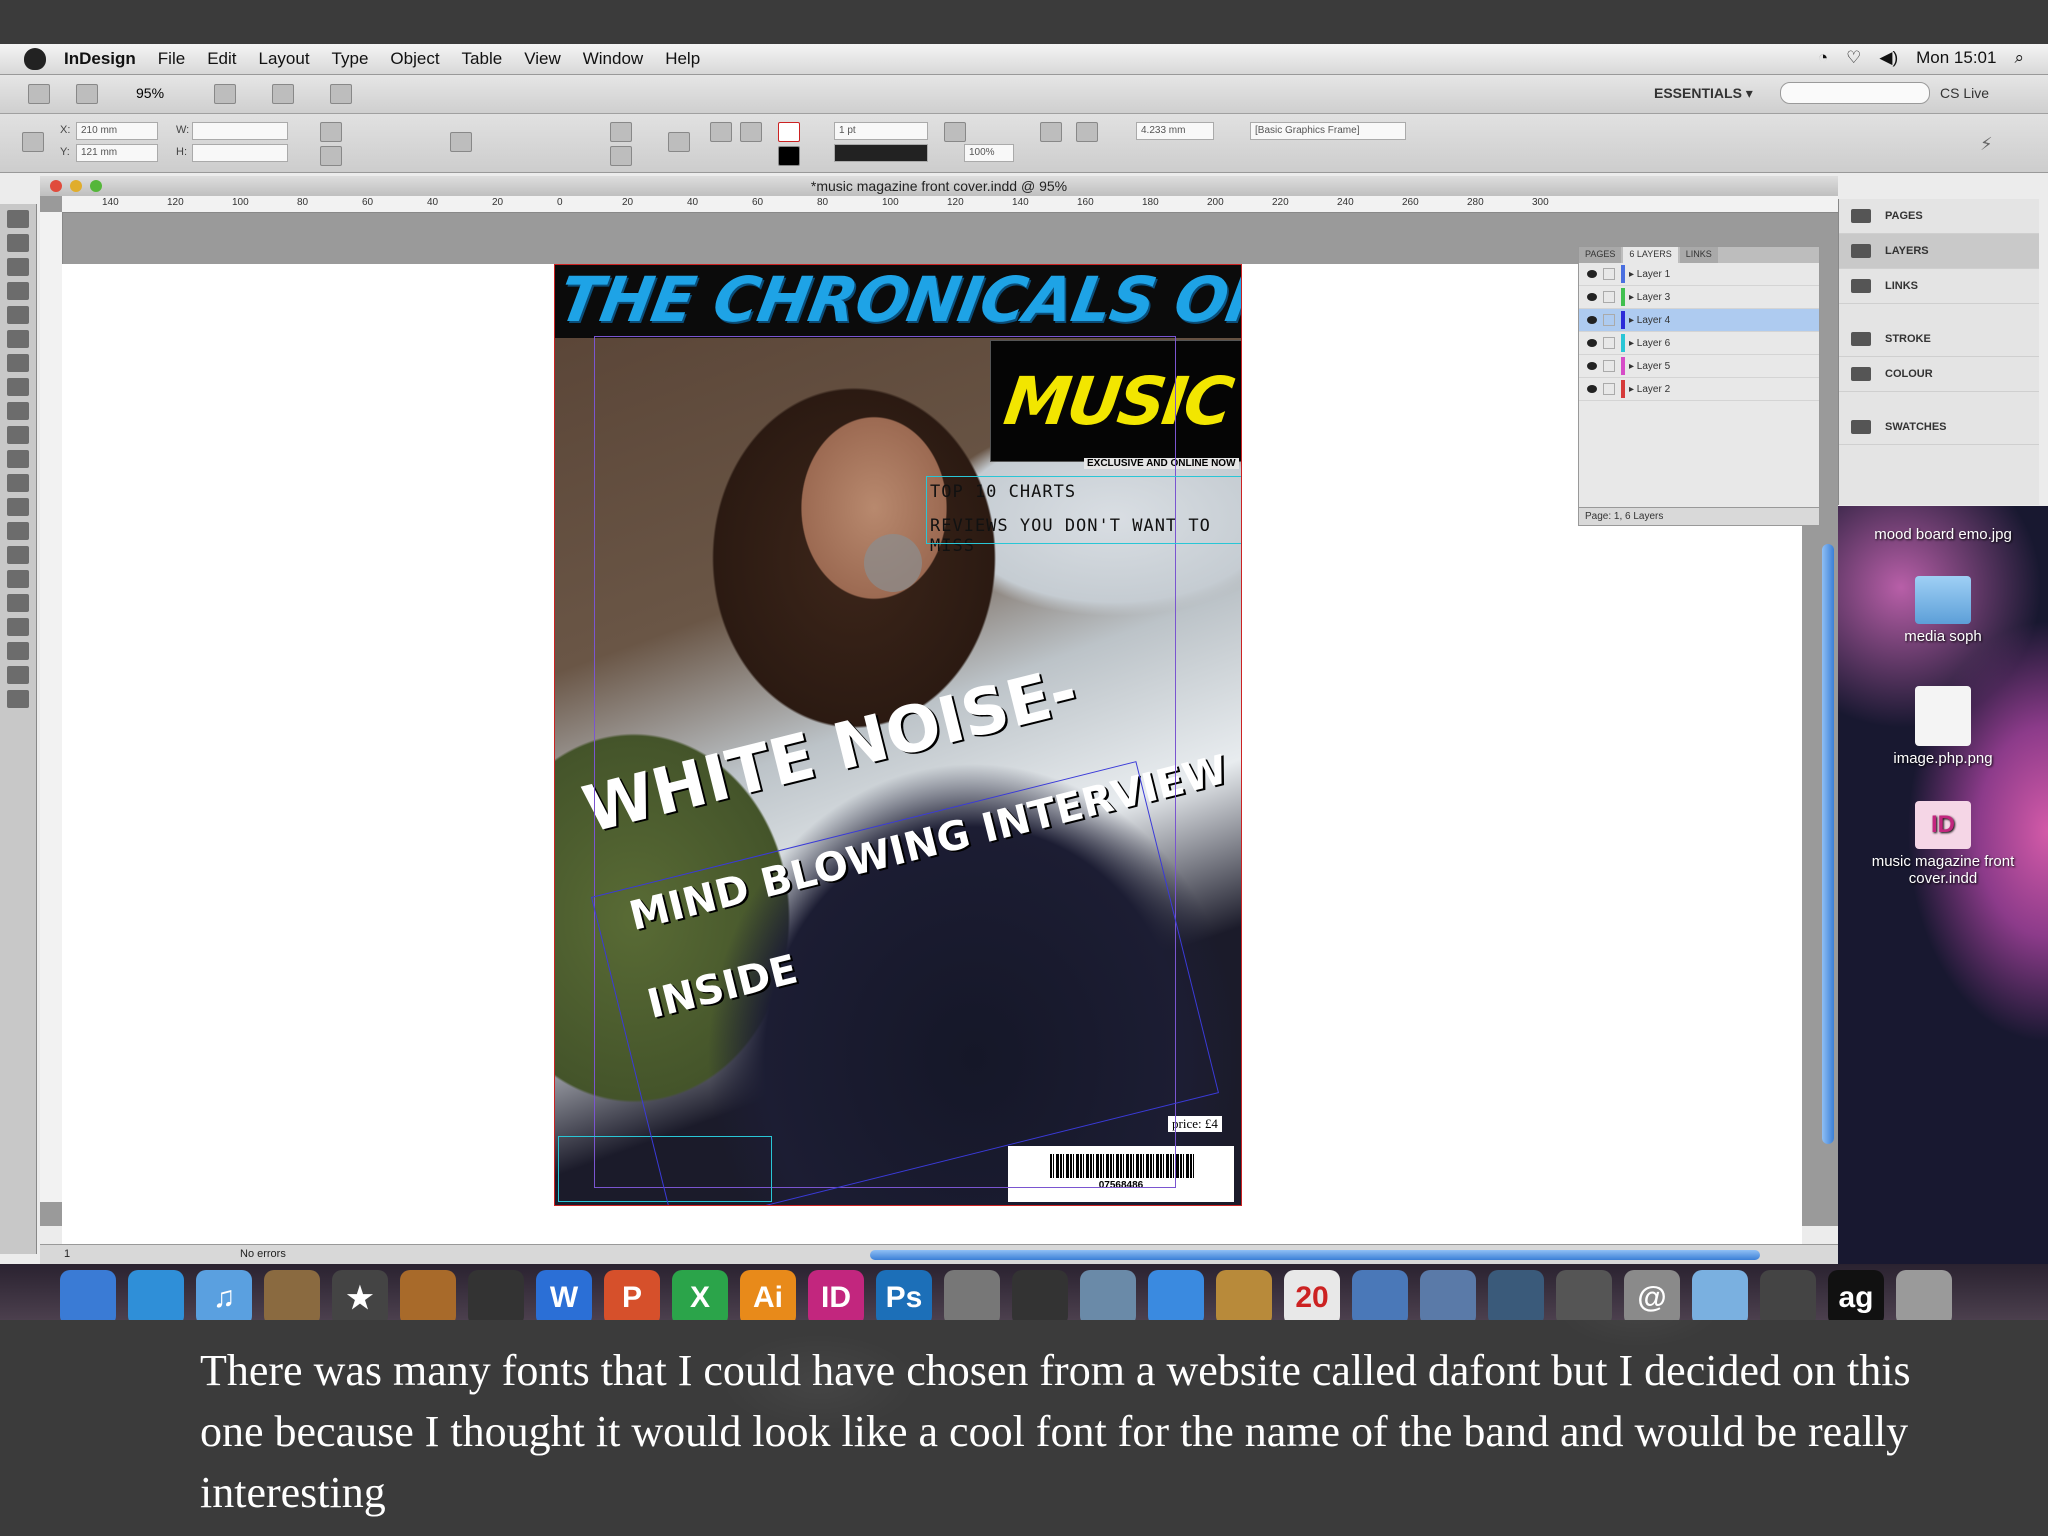  What do you see at coordinates (18, 555) in the screenshot?
I see `note-tool-icon` at bounding box center [18, 555].